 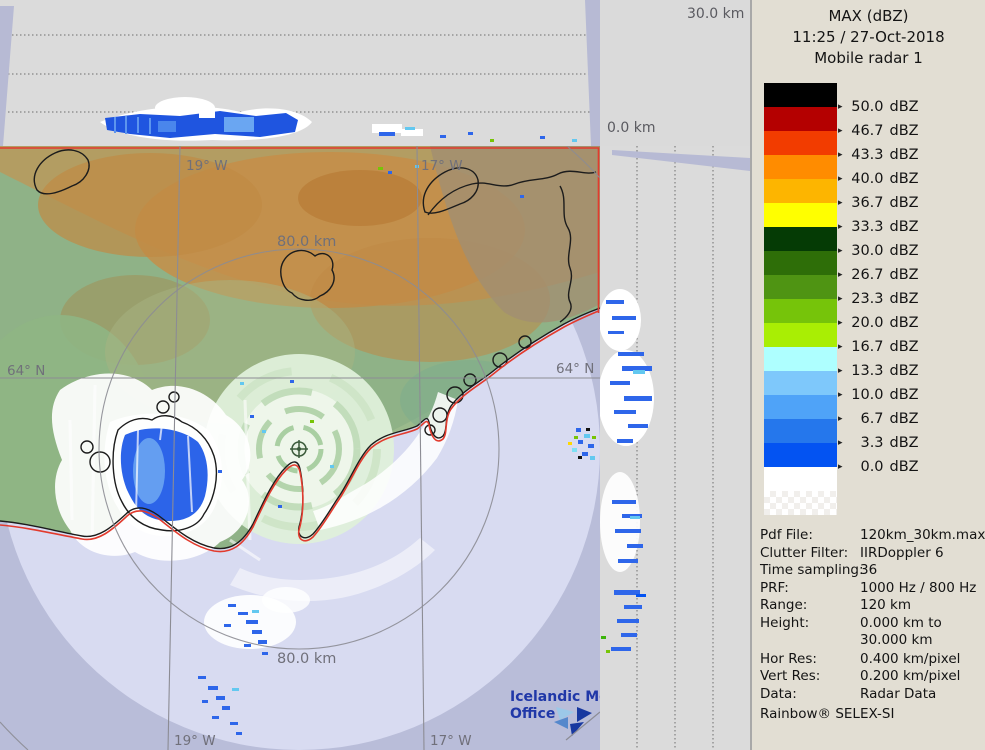 I want to click on legend-entry: ▸ 10.0 dBZ, so click(x=878, y=395).